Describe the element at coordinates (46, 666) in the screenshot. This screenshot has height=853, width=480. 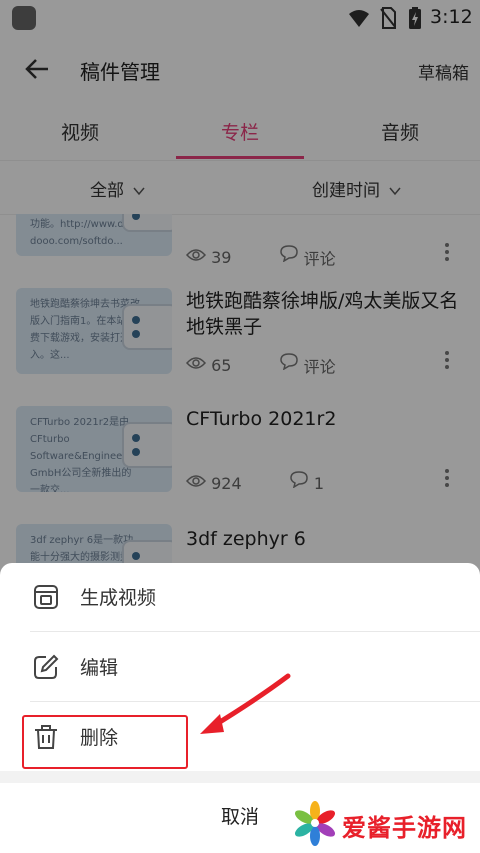
I see `edit-icon` at that location.